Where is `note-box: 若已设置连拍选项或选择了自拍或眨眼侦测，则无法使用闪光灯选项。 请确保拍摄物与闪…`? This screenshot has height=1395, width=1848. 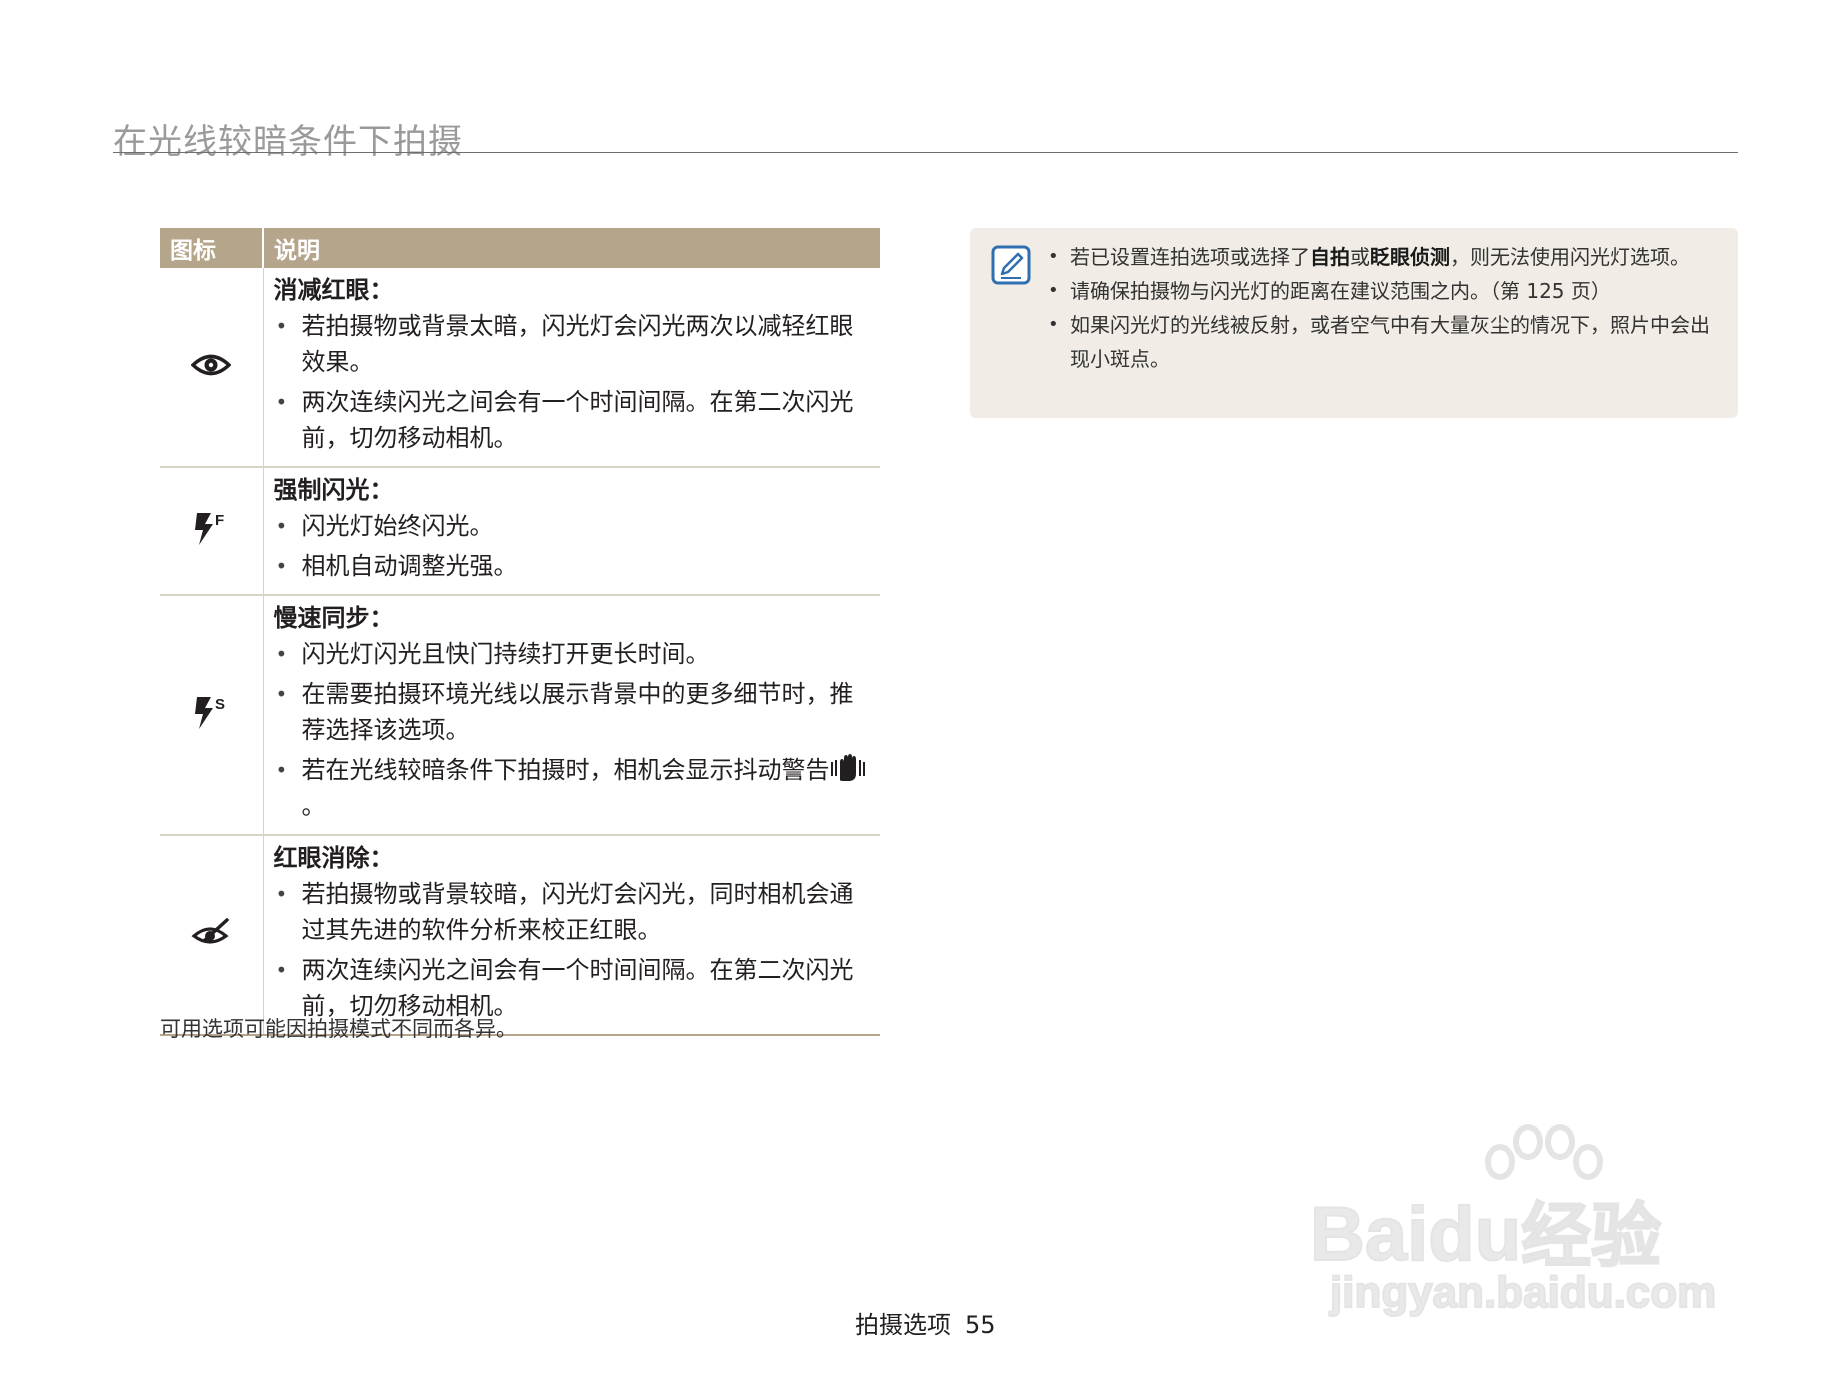
note-box: 若已设置连拍选项或选择了自拍或眨眼侦测，则无法使用闪光灯选项。 请确保拍摄物与闪… is located at coordinates (1354, 323).